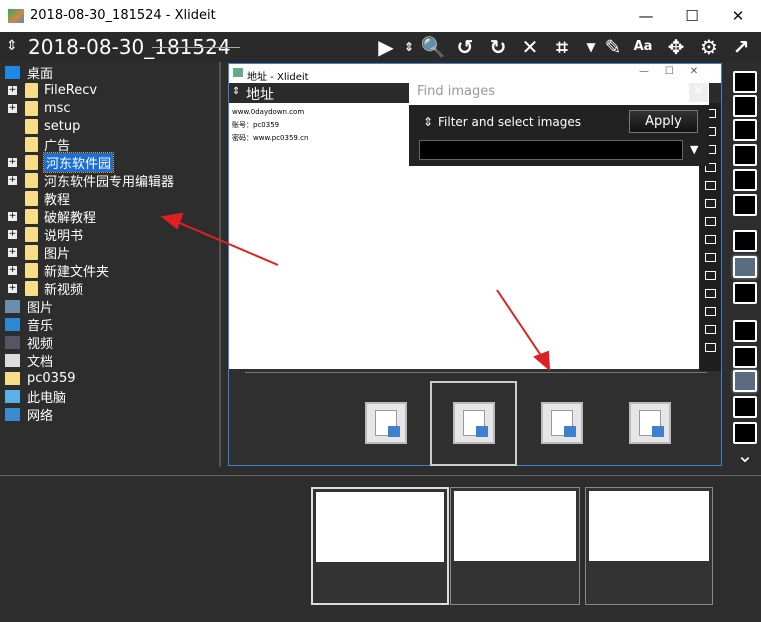 This screenshot has width=761, height=622. Describe the element at coordinates (741, 47) in the screenshot. I see `external-icon: ↗` at that location.